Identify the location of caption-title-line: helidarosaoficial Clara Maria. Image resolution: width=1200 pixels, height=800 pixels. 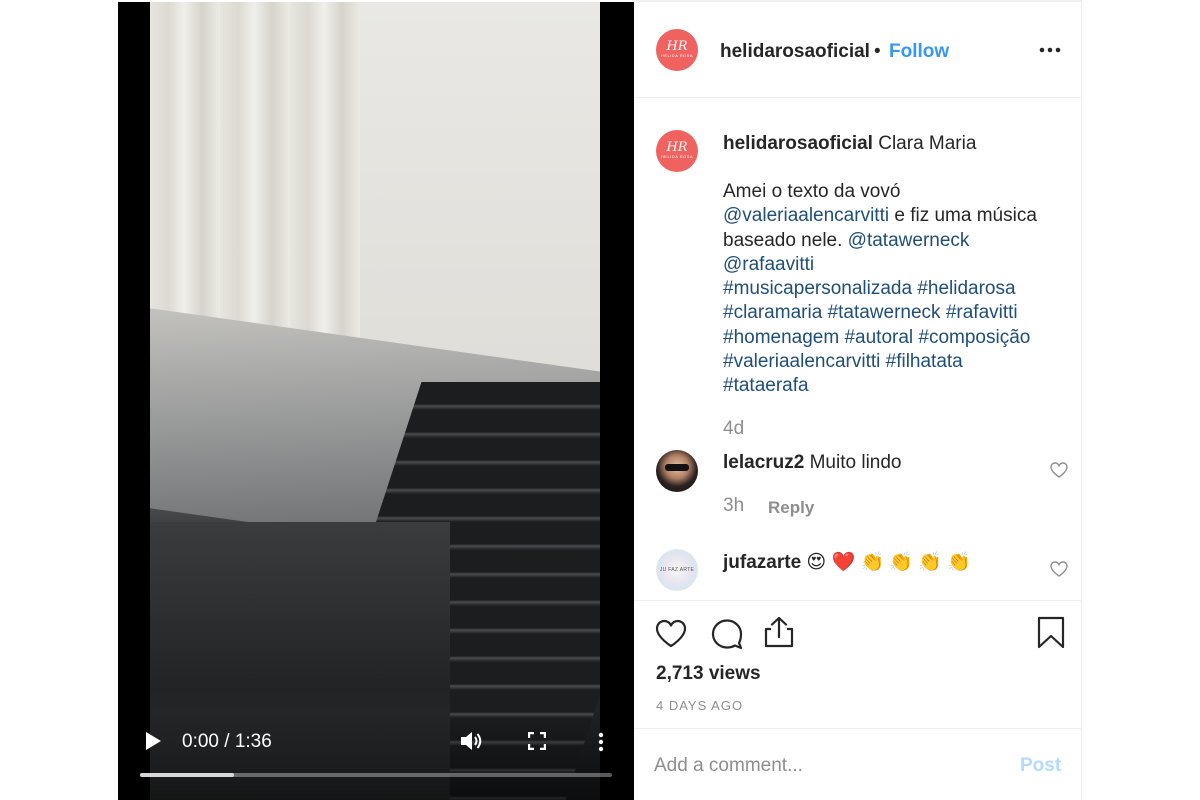
(893, 144).